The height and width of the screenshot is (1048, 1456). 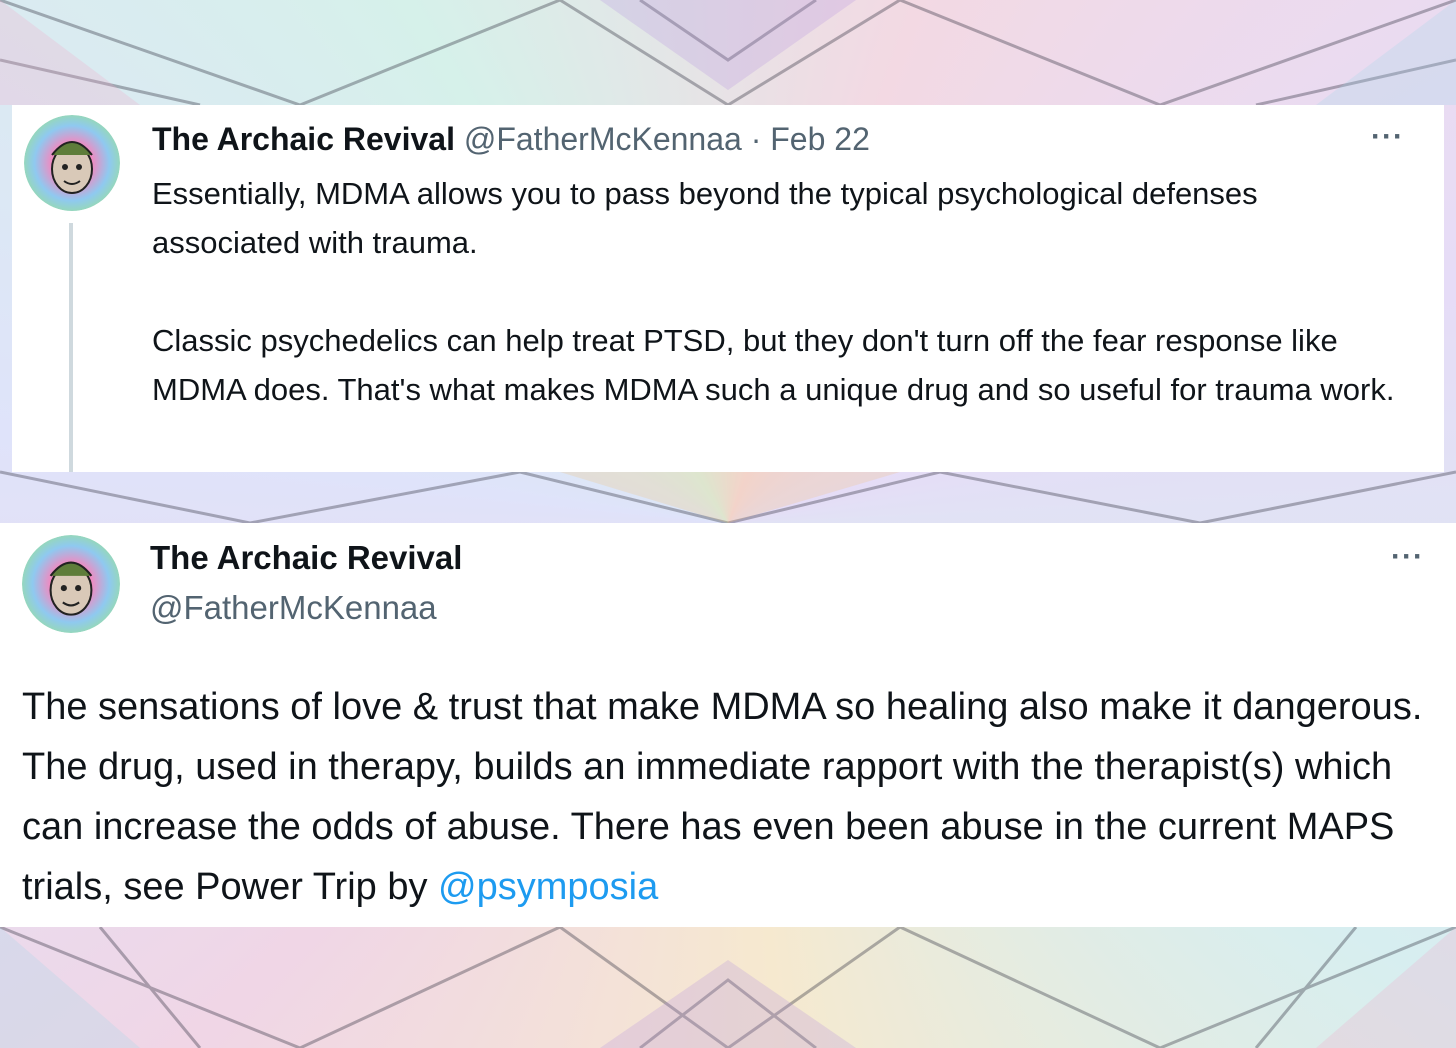 What do you see at coordinates (71, 347) in the screenshot?
I see `thread-connector-line` at bounding box center [71, 347].